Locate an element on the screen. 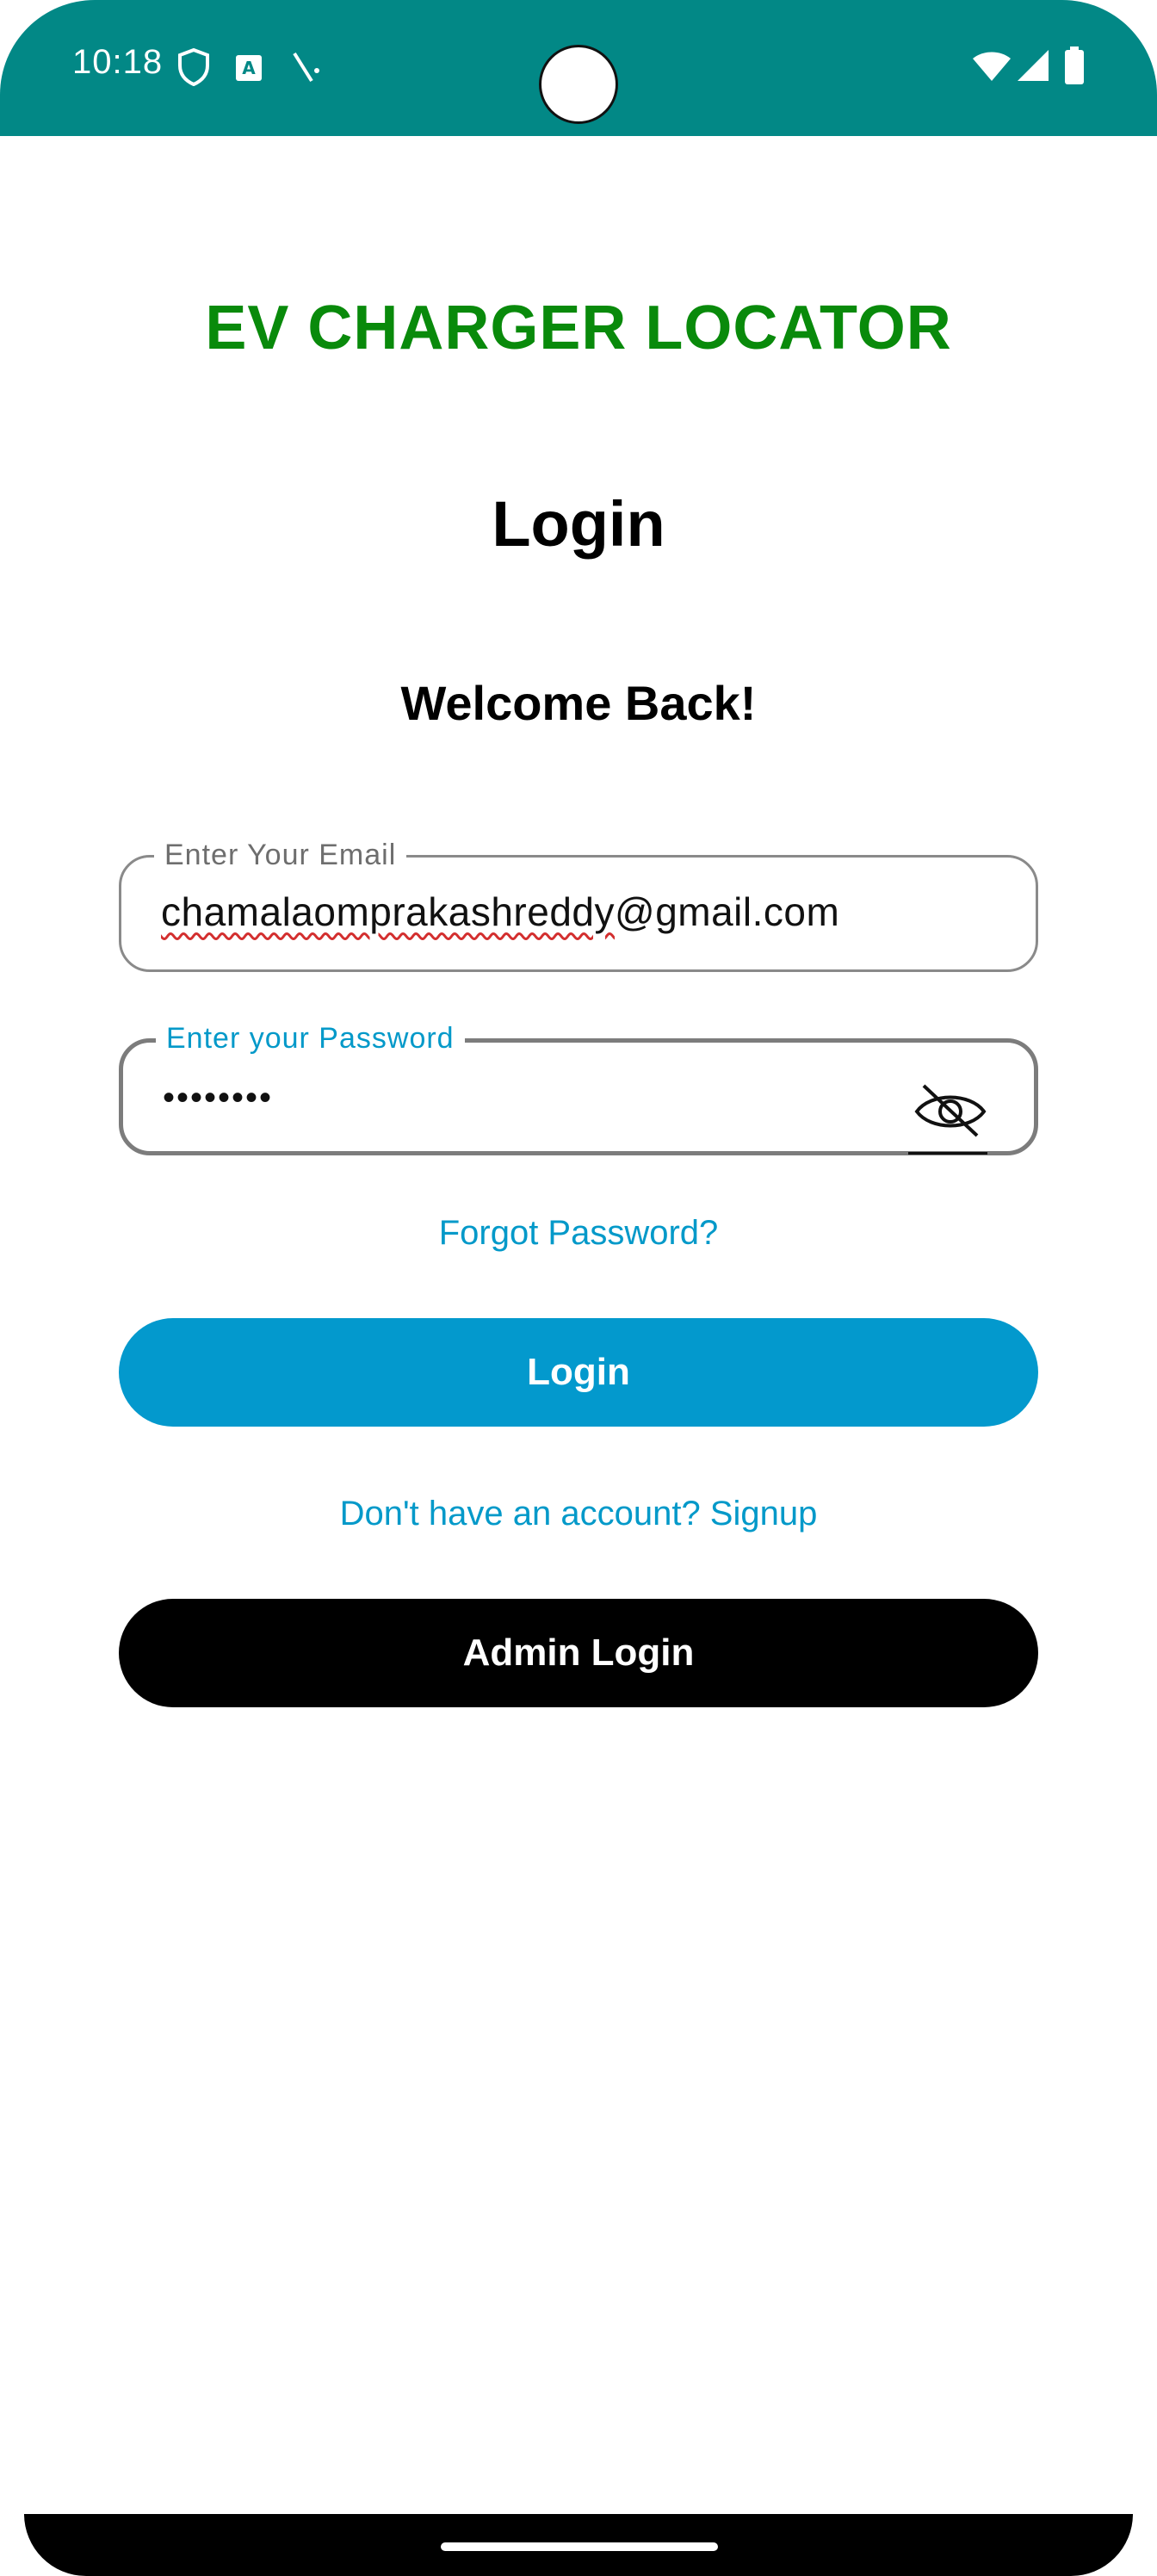 The image size is (1157, 2576). battery-icon is located at coordinates (1075, 65).